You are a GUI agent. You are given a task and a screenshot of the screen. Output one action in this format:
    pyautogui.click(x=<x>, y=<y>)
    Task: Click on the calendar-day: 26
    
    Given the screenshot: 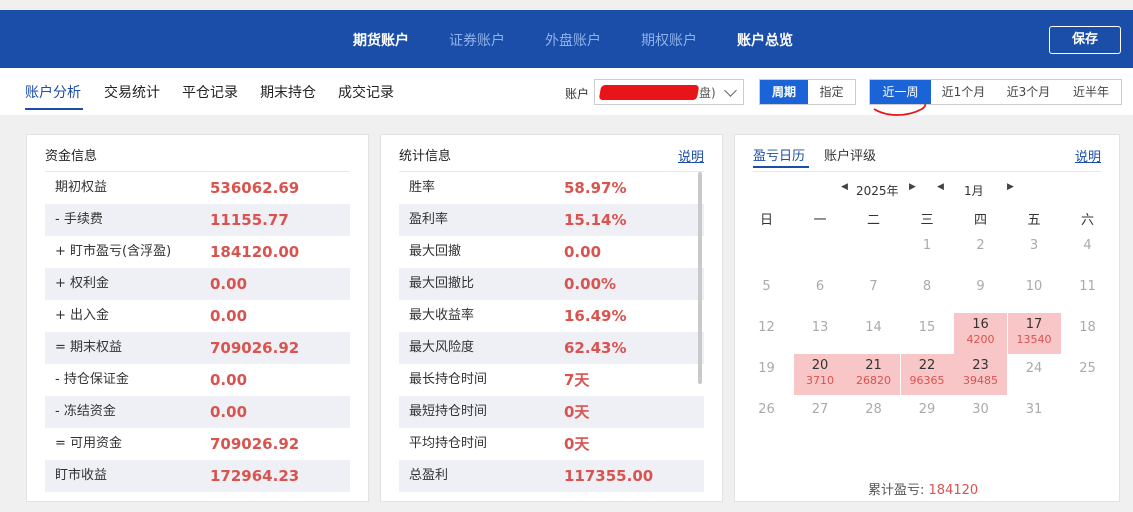 What is the action you would take?
    pyautogui.click(x=766, y=415)
    